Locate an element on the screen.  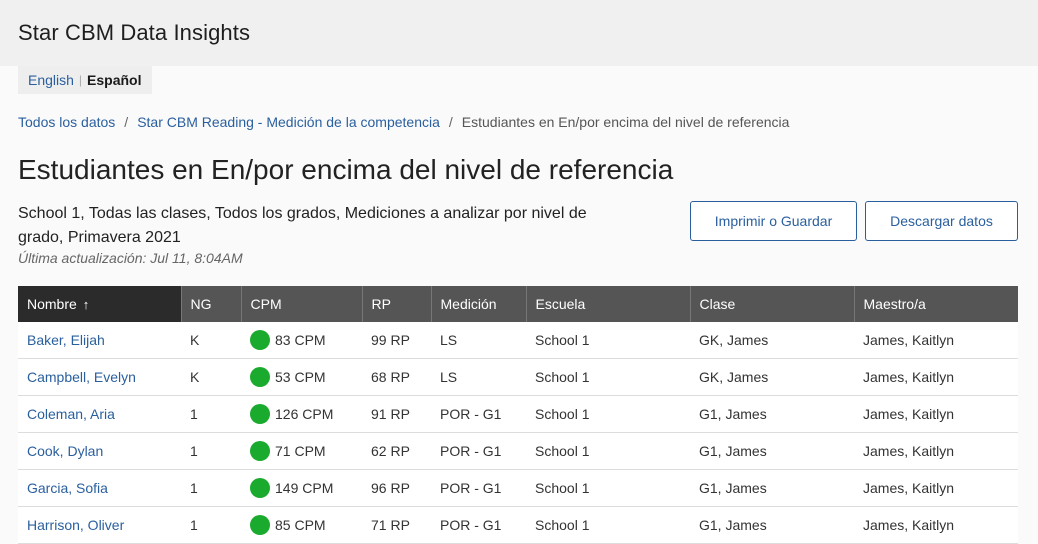
student-name-cell: Harrison, Oliver is located at coordinates (99, 525).